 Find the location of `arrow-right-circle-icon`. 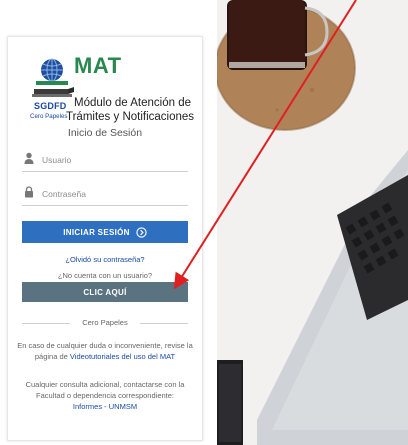

arrow-right-circle-icon is located at coordinates (141, 232).